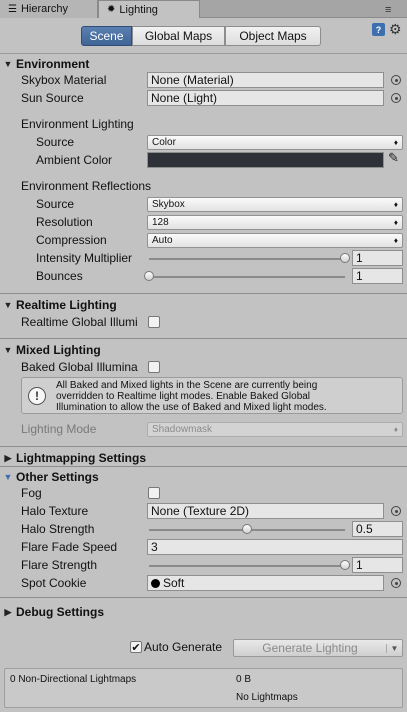 The width and height of the screenshot is (407, 712). What do you see at coordinates (154, 322) in the screenshot?
I see `realtime-gi-checkbox` at bounding box center [154, 322].